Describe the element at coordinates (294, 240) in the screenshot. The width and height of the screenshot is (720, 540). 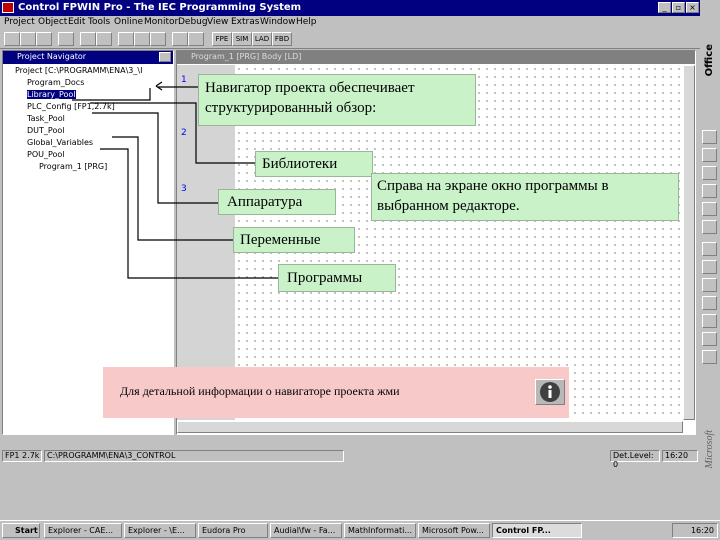
I see `callout-variables: Переменные` at that location.